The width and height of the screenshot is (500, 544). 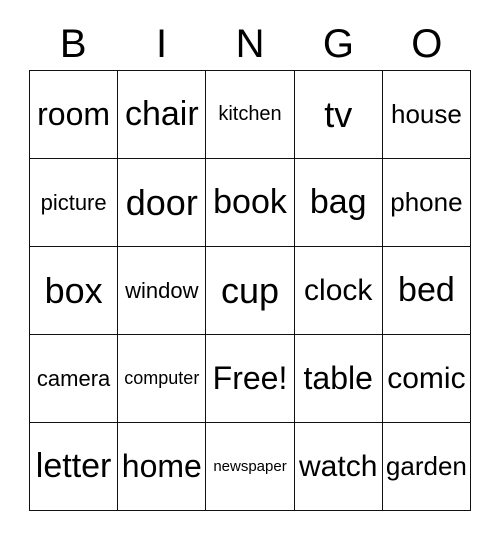 I want to click on bingo-cell-label: table, so click(x=338, y=377).